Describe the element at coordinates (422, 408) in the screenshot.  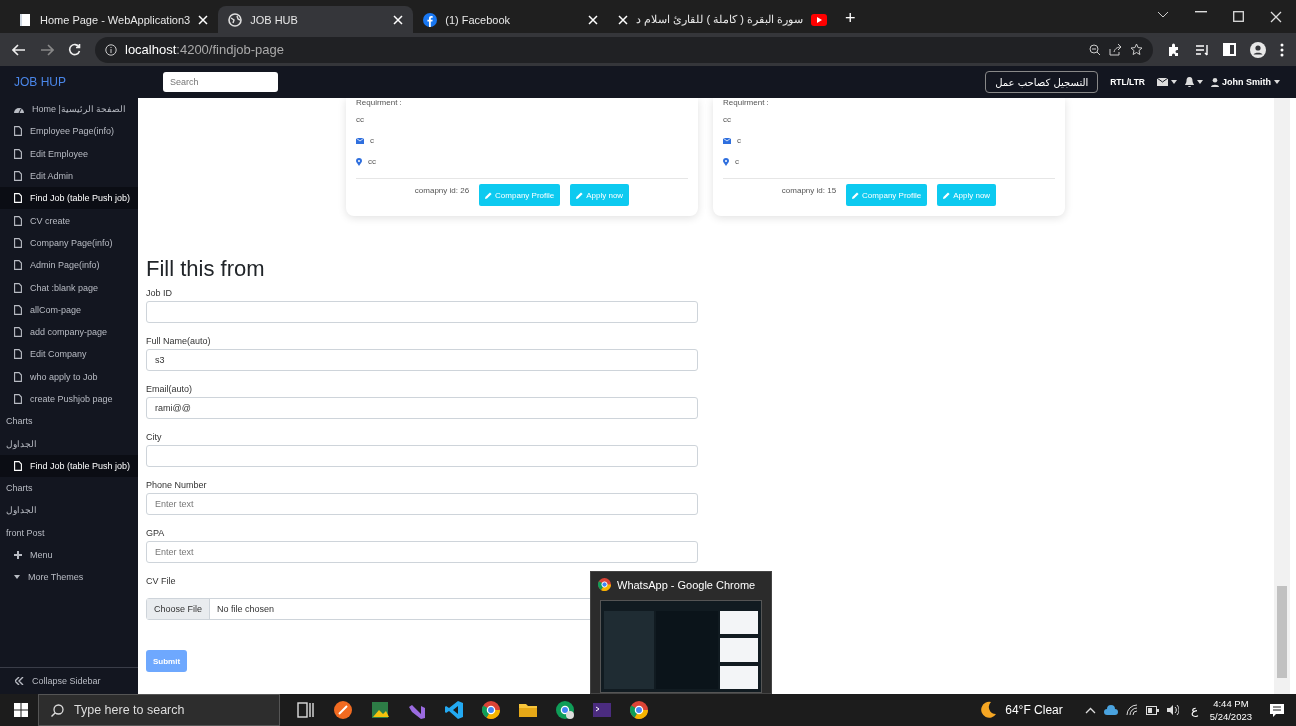
I see `input-field: rami@@` at that location.